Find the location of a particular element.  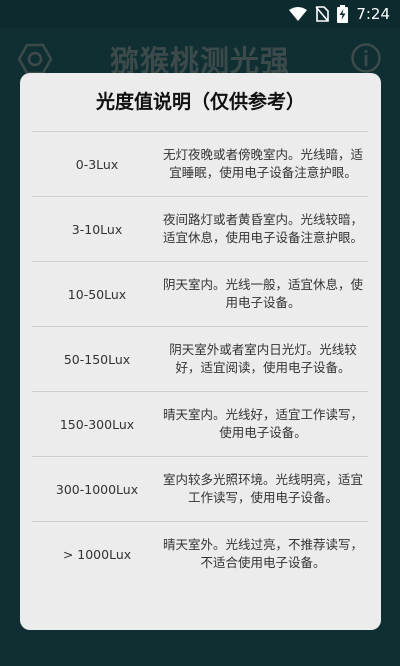

status-icons: 7:24 is located at coordinates (339, 14).